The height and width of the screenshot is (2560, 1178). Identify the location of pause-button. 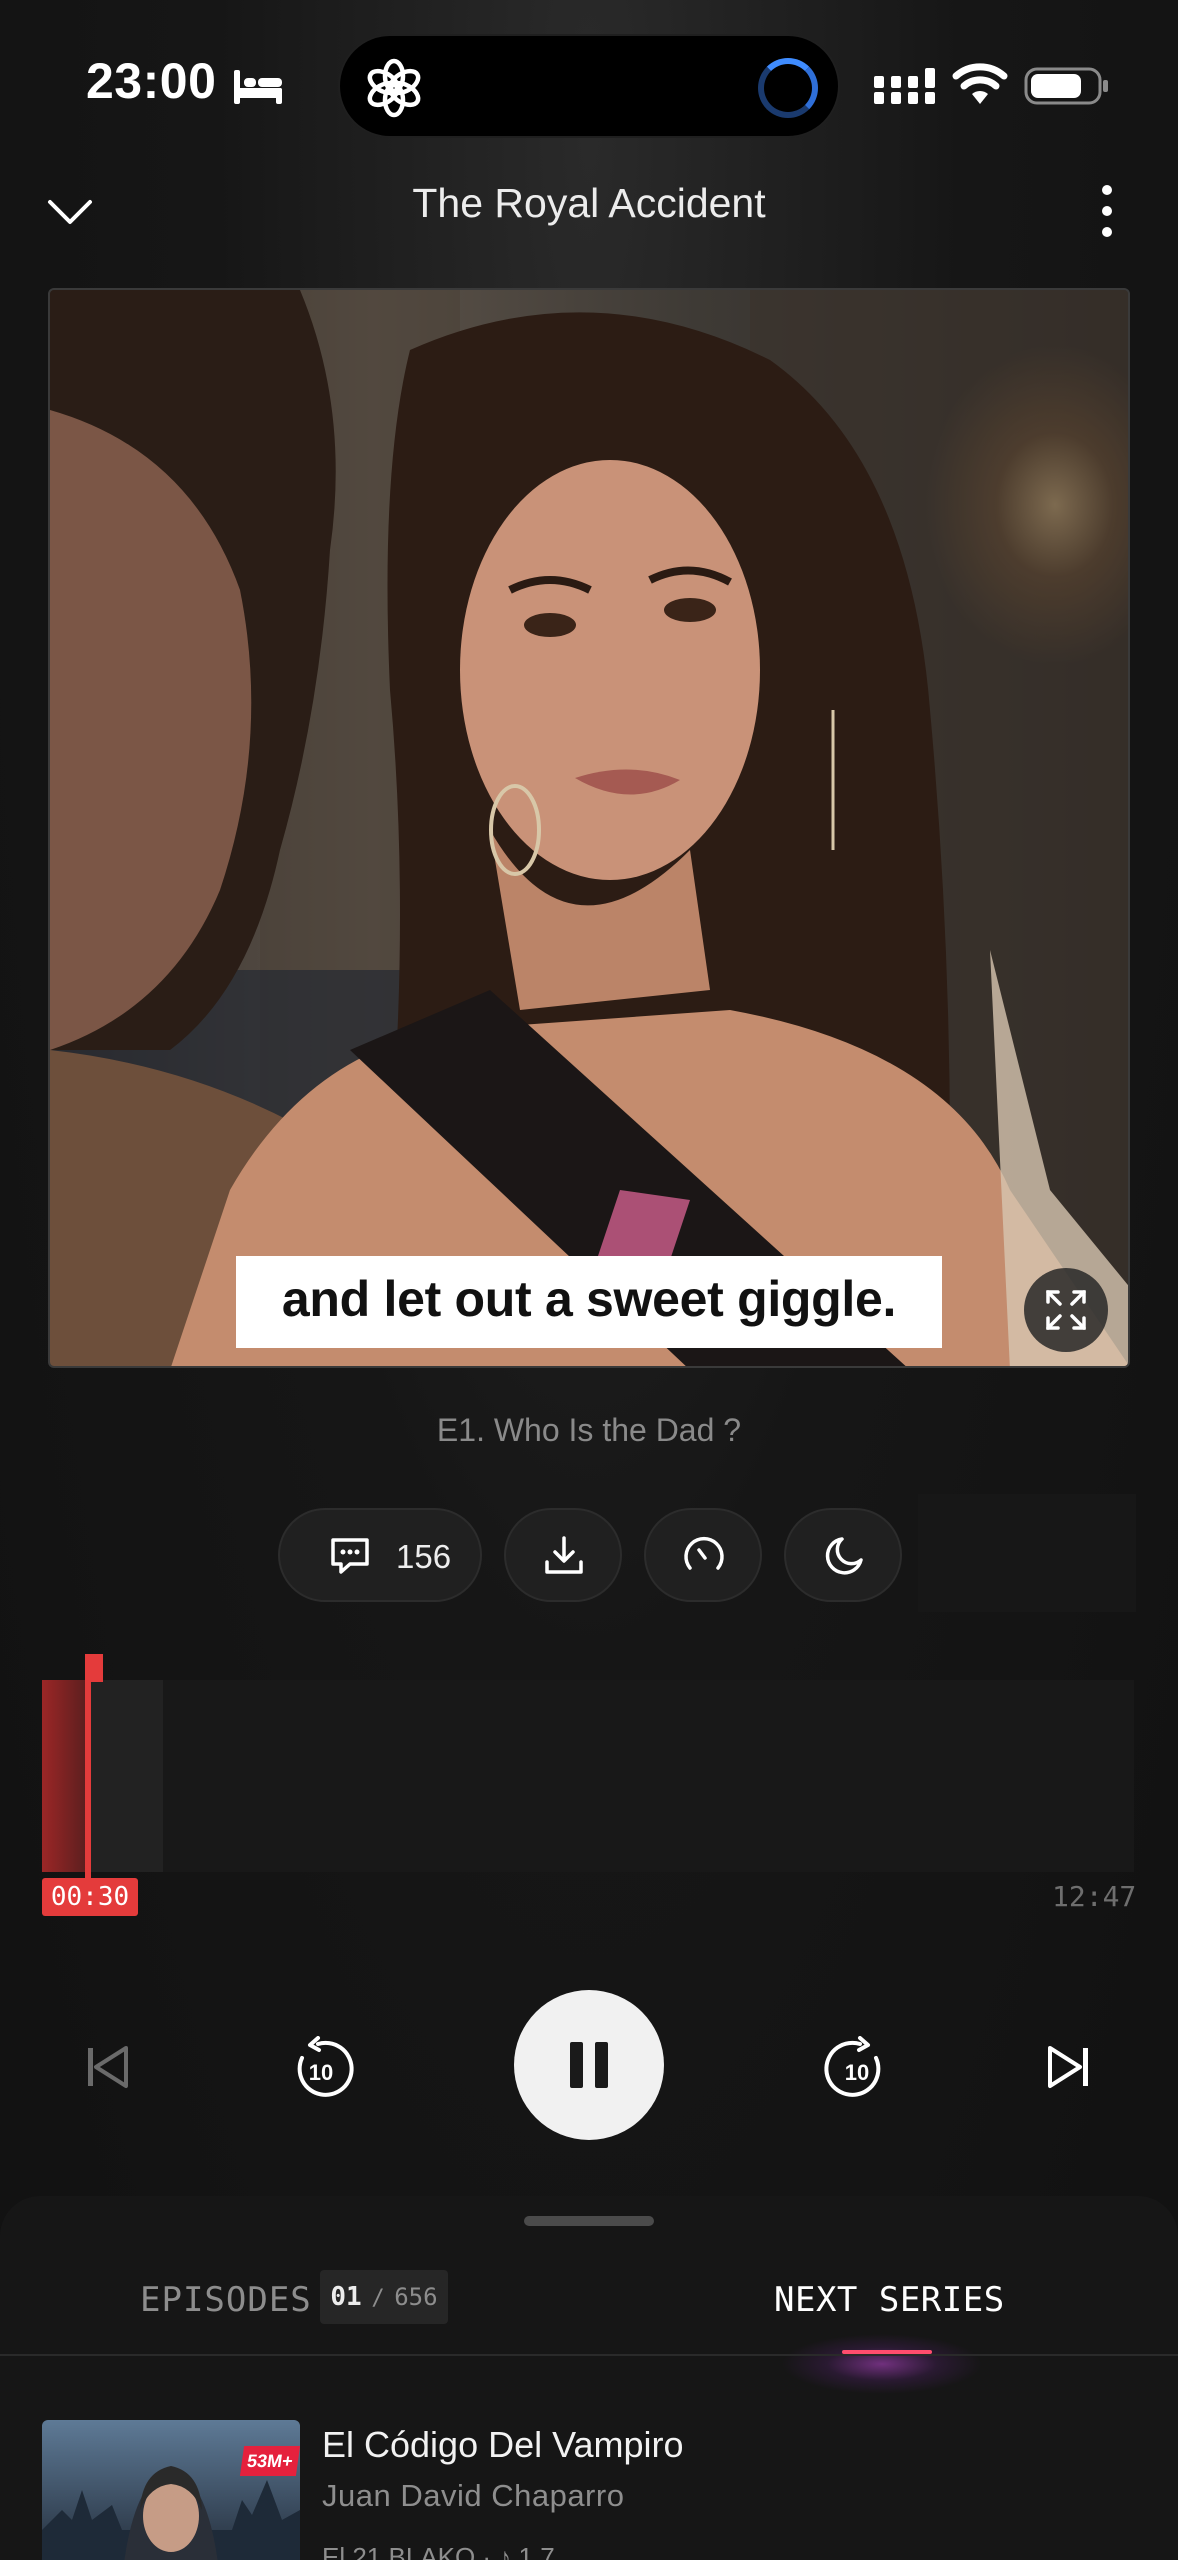
(589, 2065).